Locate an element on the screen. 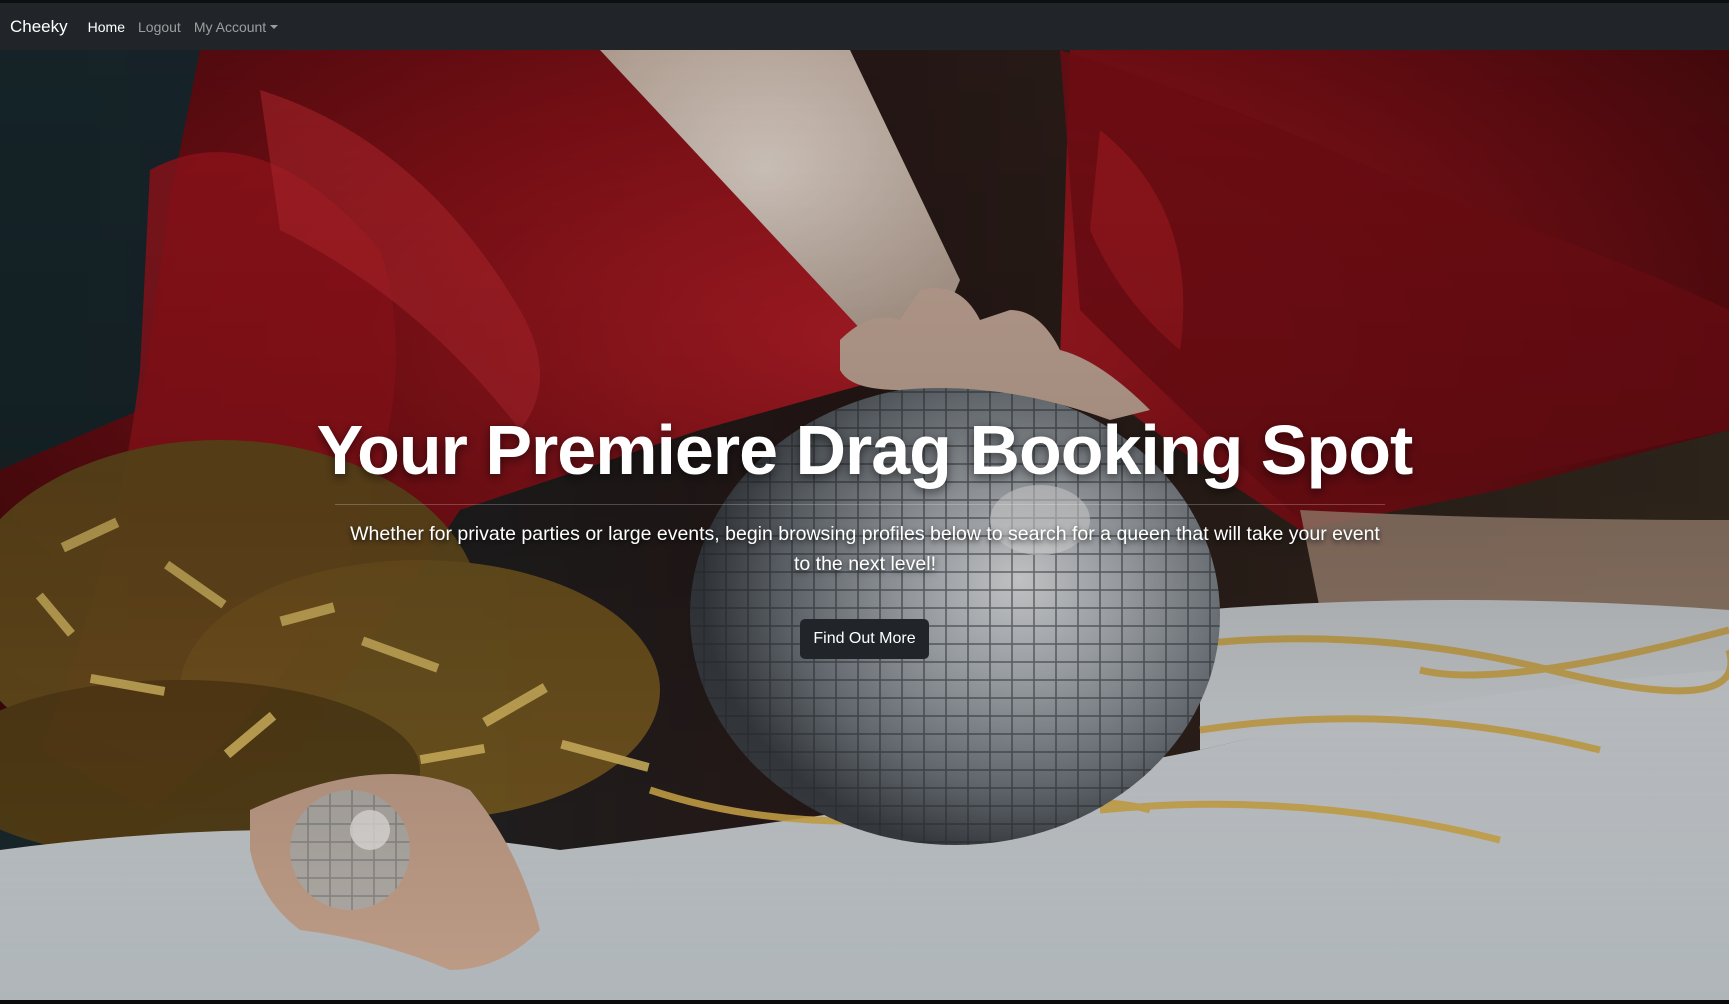 The image size is (1729, 1004). top-navbar: Cheeky Home Logout My Account is located at coordinates (864, 25).